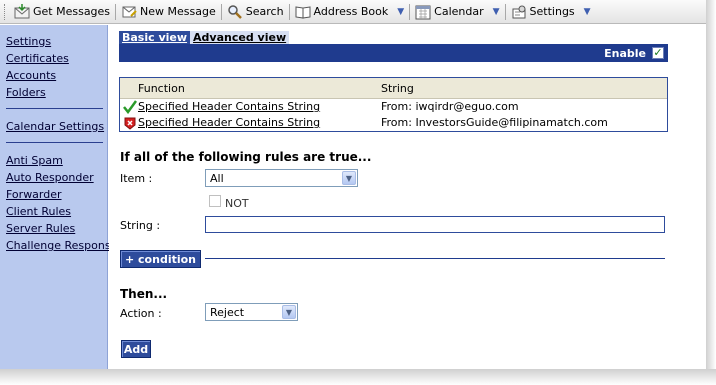 This screenshot has width=716, height=385. Describe the element at coordinates (400, 12) in the screenshot. I see `address-book-dropdown-icon: ▼` at that location.